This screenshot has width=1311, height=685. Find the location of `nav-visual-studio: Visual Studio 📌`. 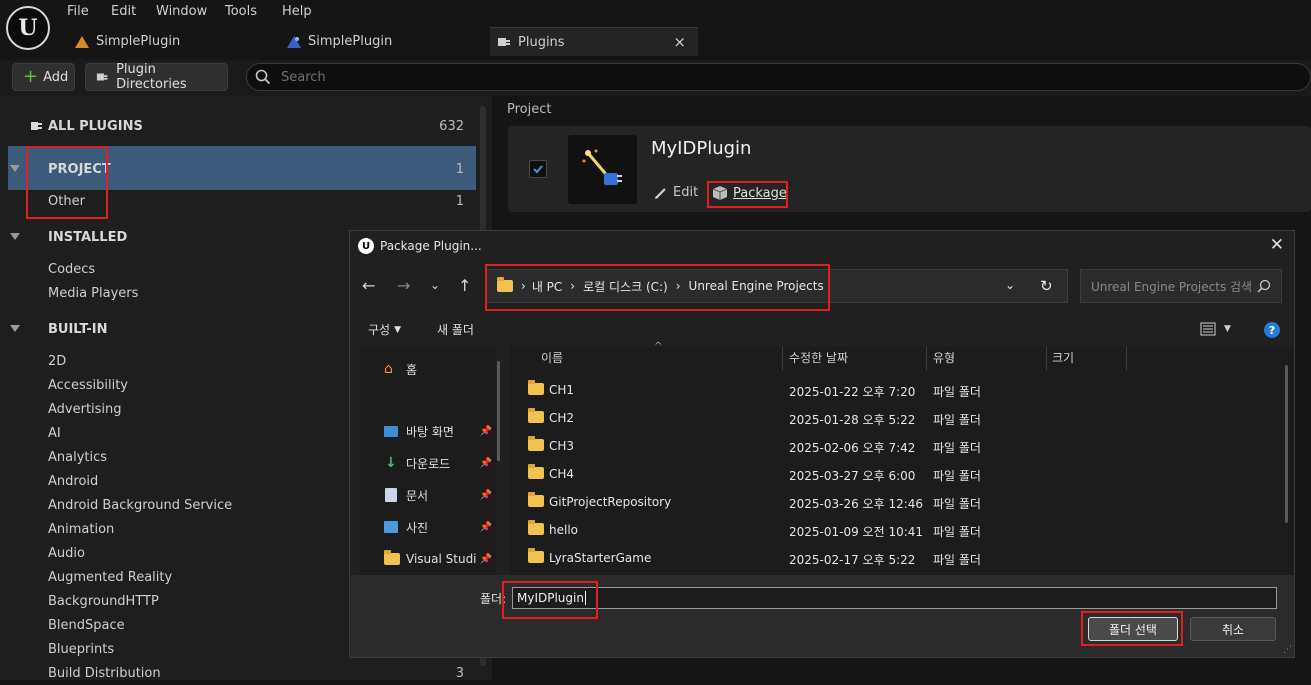

nav-visual-studio: Visual Studio 📌 is located at coordinates (436, 559).